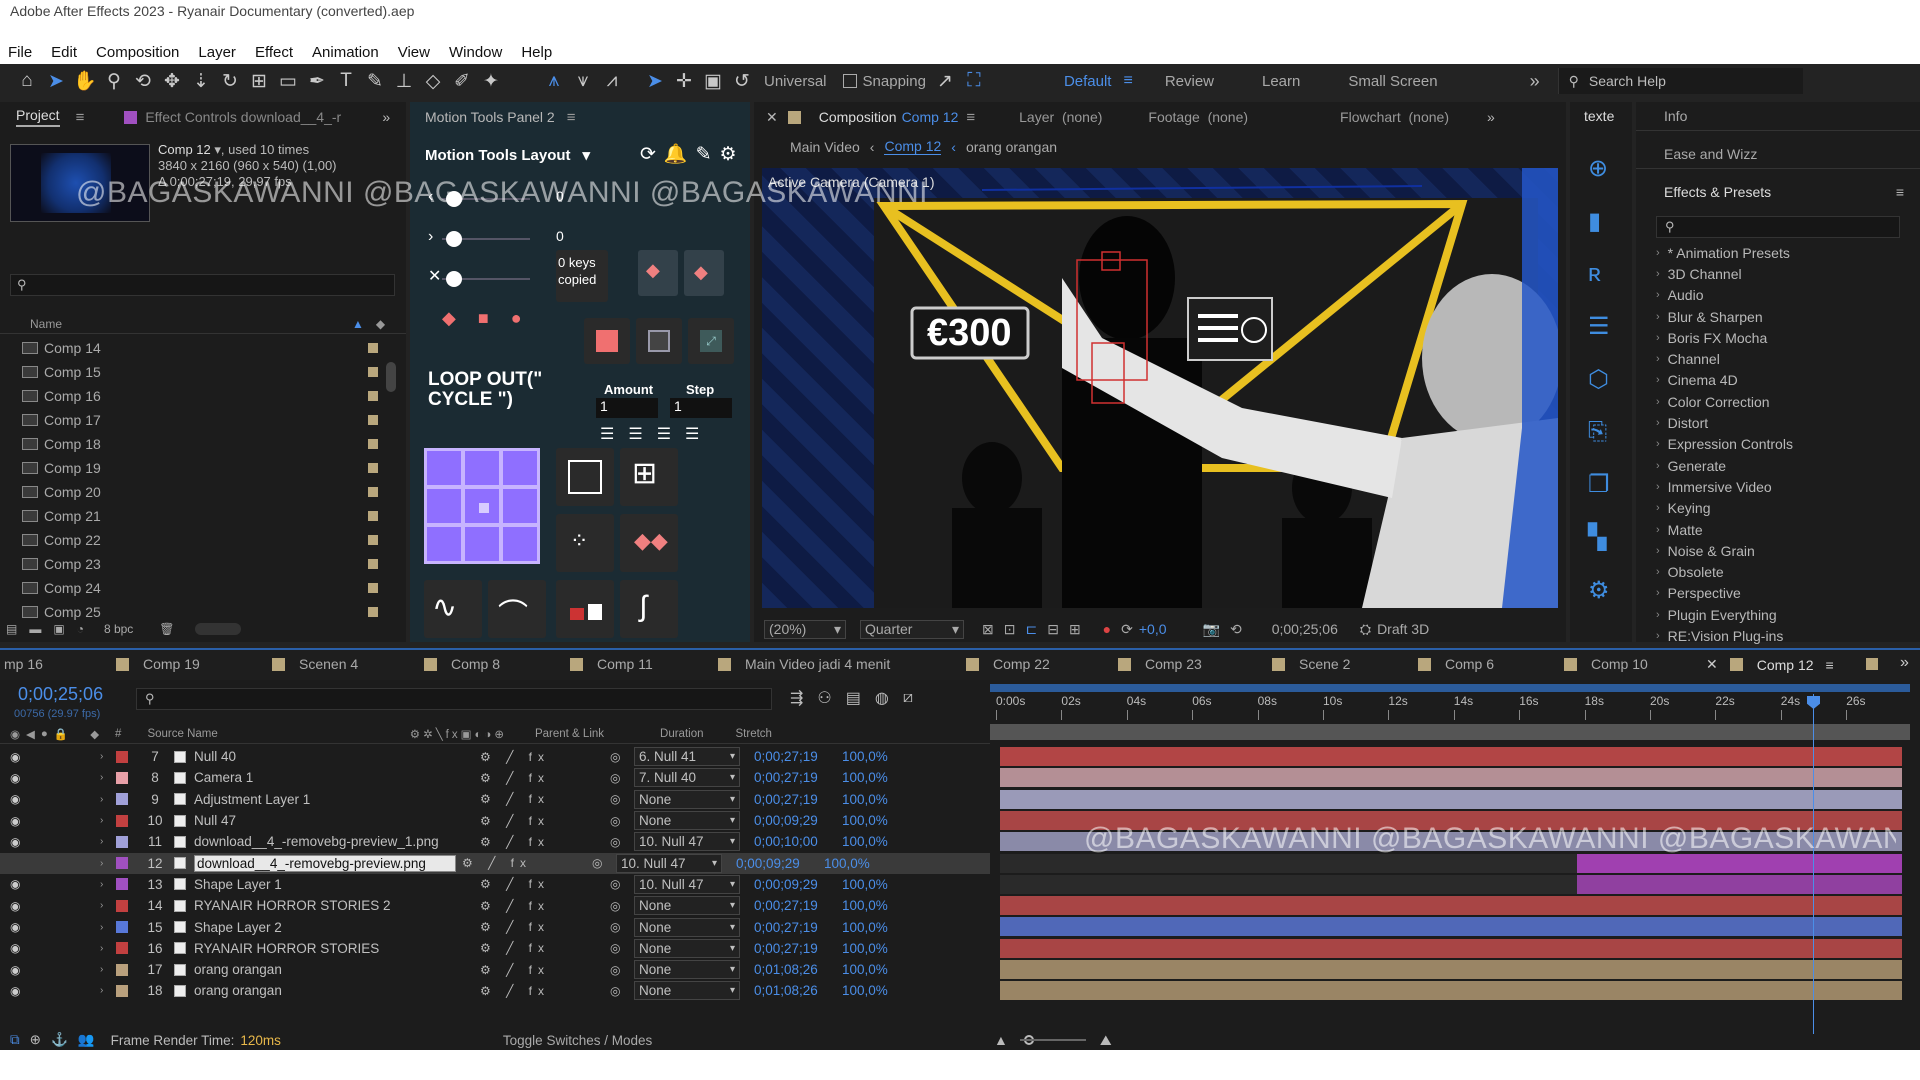 The height and width of the screenshot is (1080, 1920). I want to click on layer-switches-icon: ⊕, so click(35, 1040).